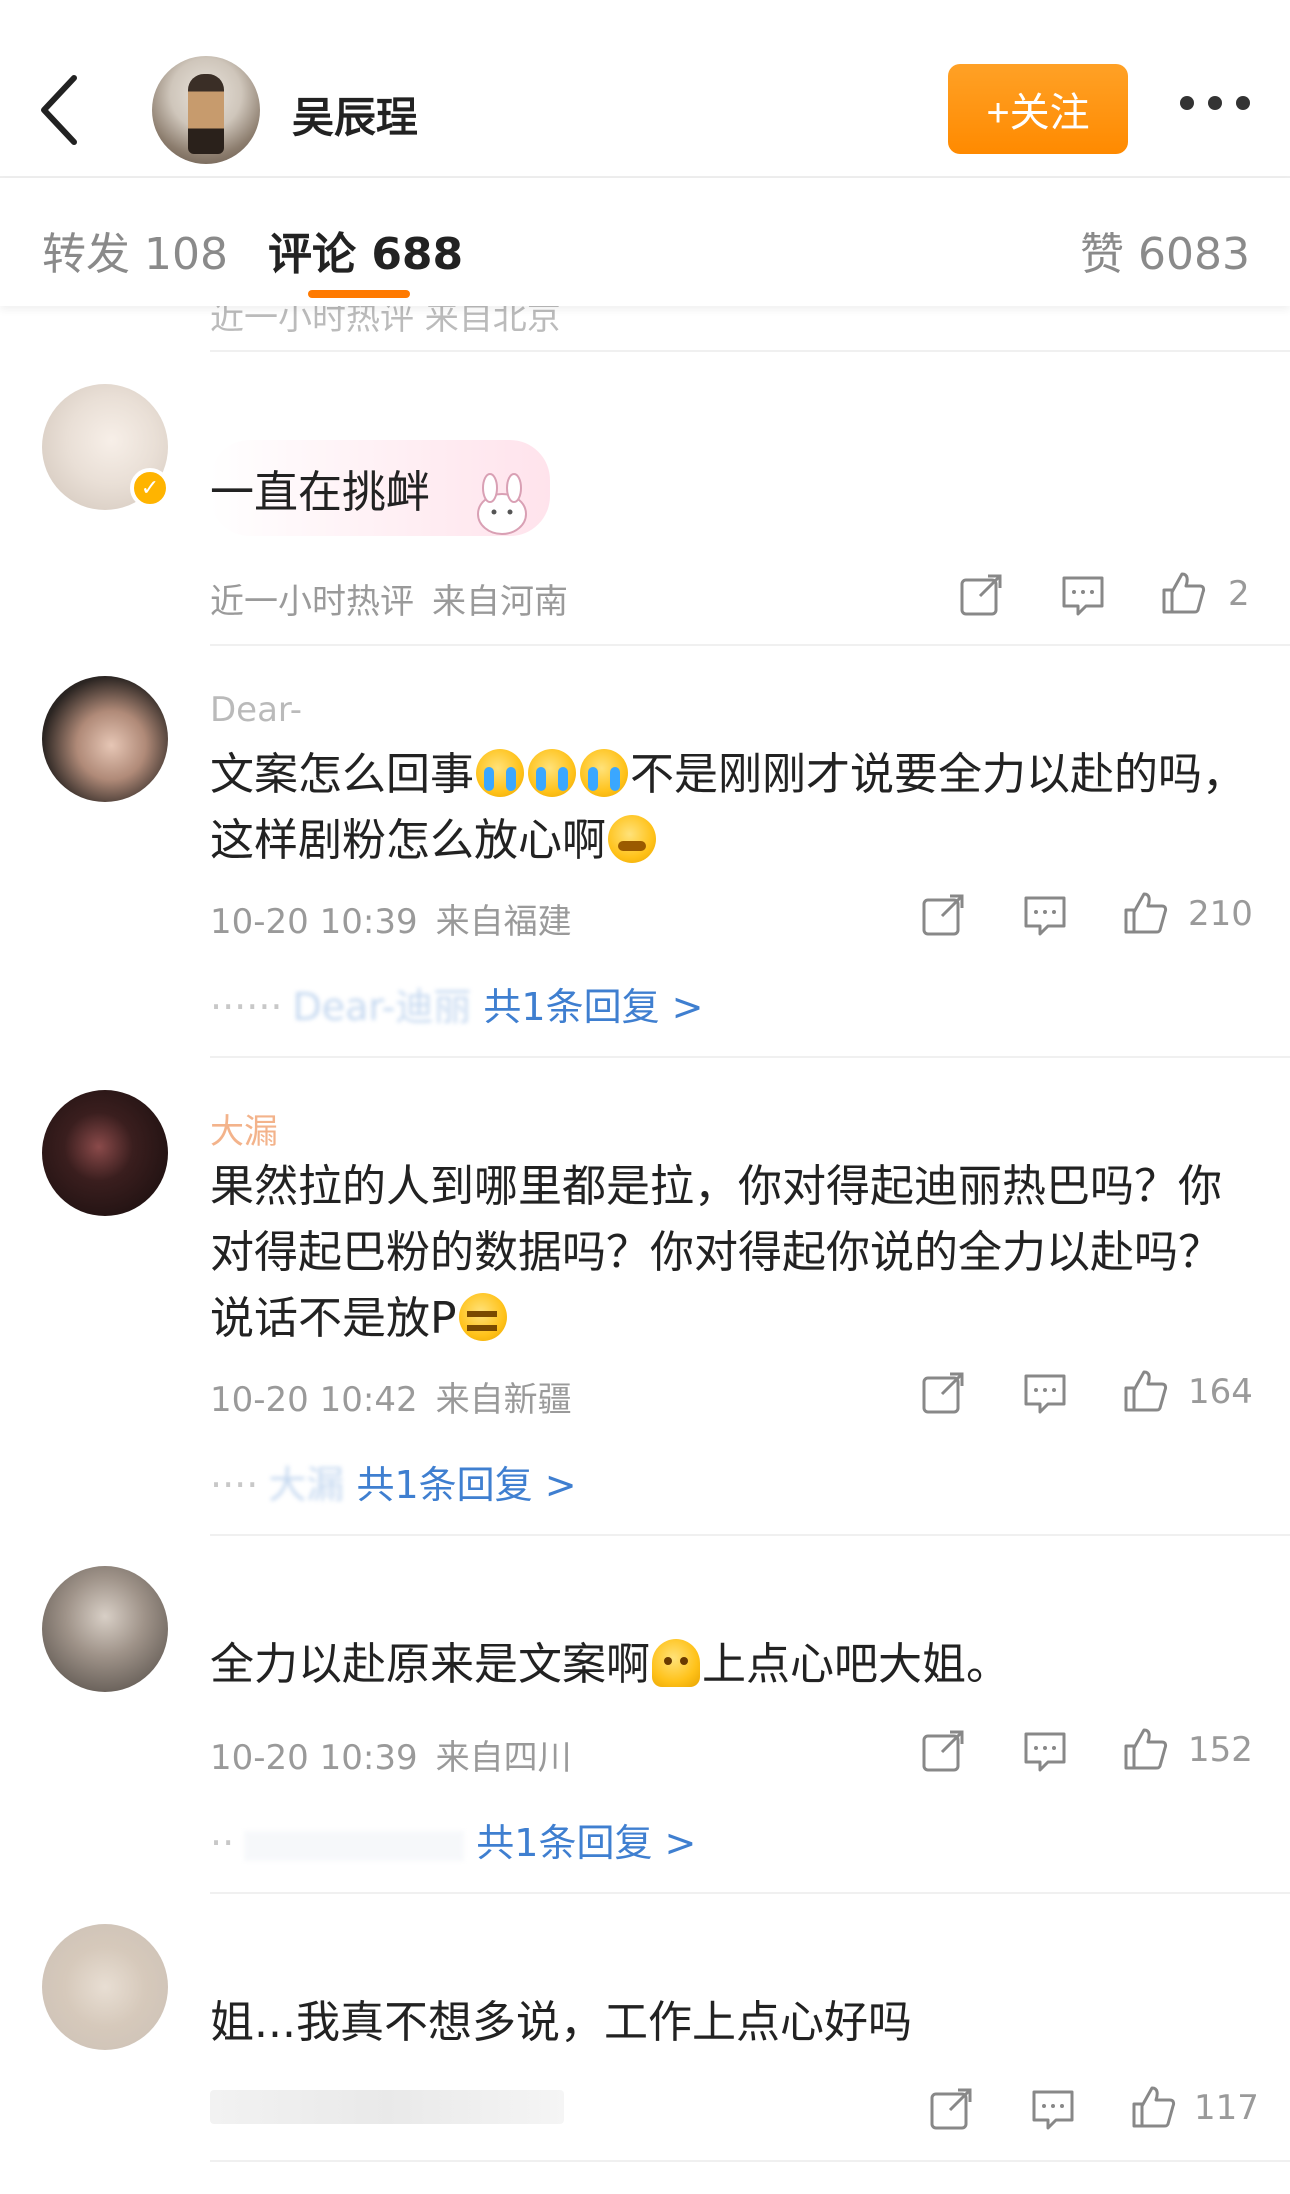  I want to click on like-count: 164, so click(1220, 1392).